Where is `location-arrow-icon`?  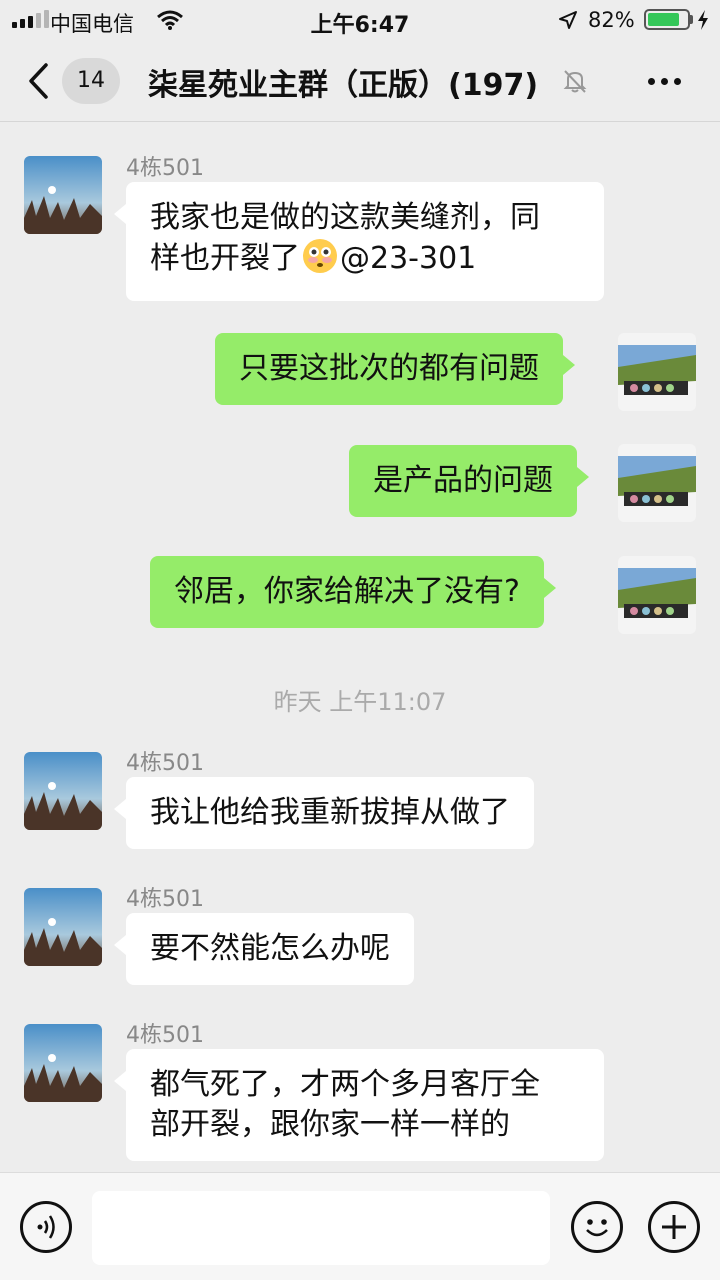
location-arrow-icon is located at coordinates (568, 22).